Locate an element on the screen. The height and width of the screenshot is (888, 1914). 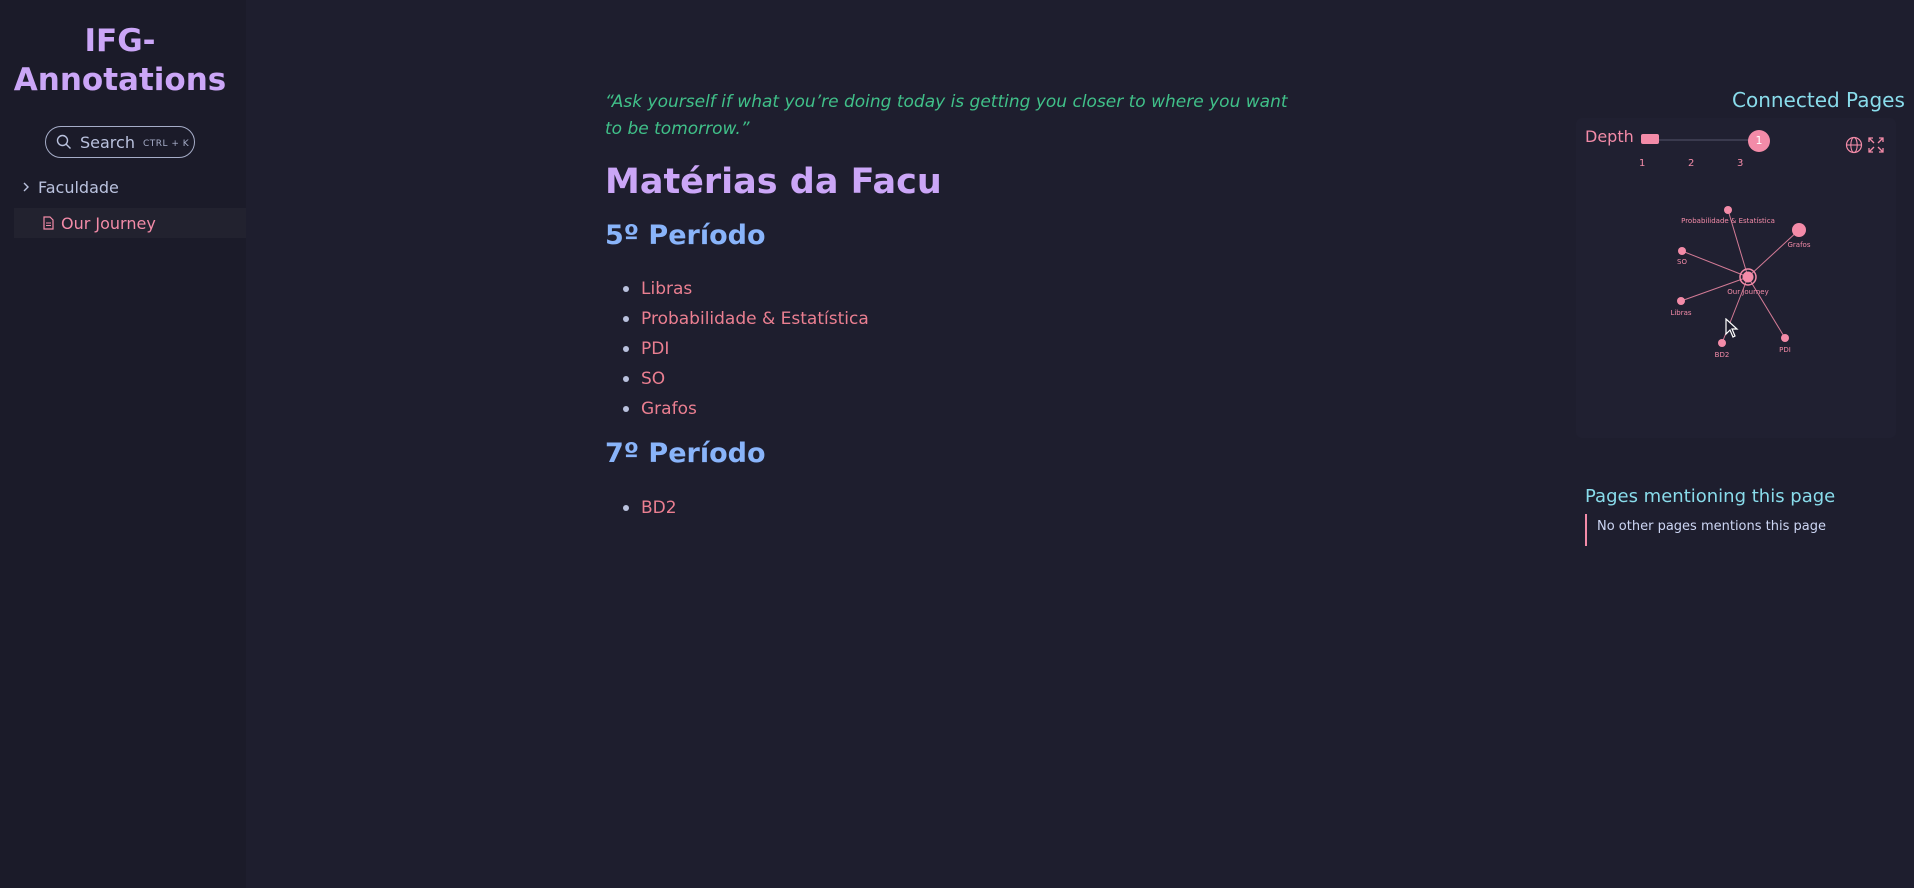
list-item: BD2 is located at coordinates (650, 508).